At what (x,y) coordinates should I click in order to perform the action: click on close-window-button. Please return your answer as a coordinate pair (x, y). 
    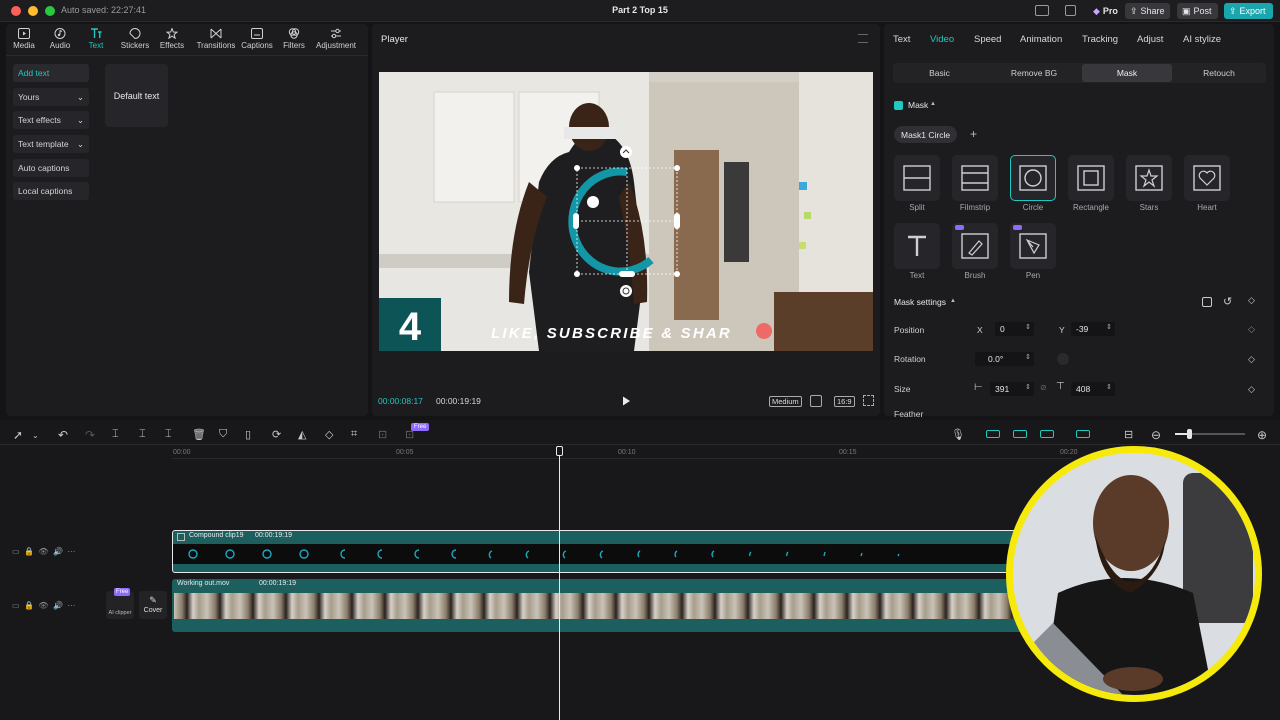
    Looking at the image, I should click on (16, 11).